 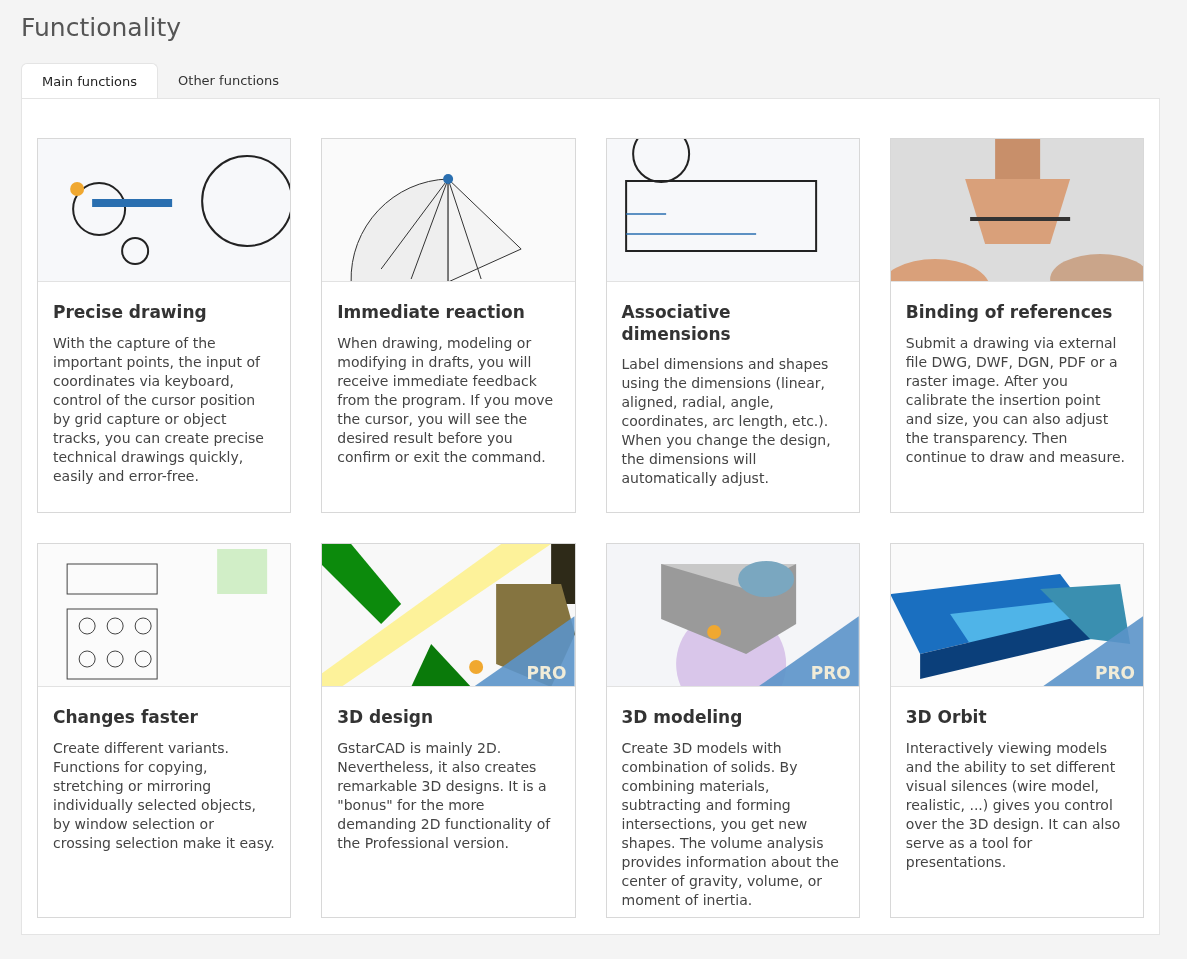 What do you see at coordinates (946, 718) in the screenshot?
I see `card-title: 3D Orbit` at bounding box center [946, 718].